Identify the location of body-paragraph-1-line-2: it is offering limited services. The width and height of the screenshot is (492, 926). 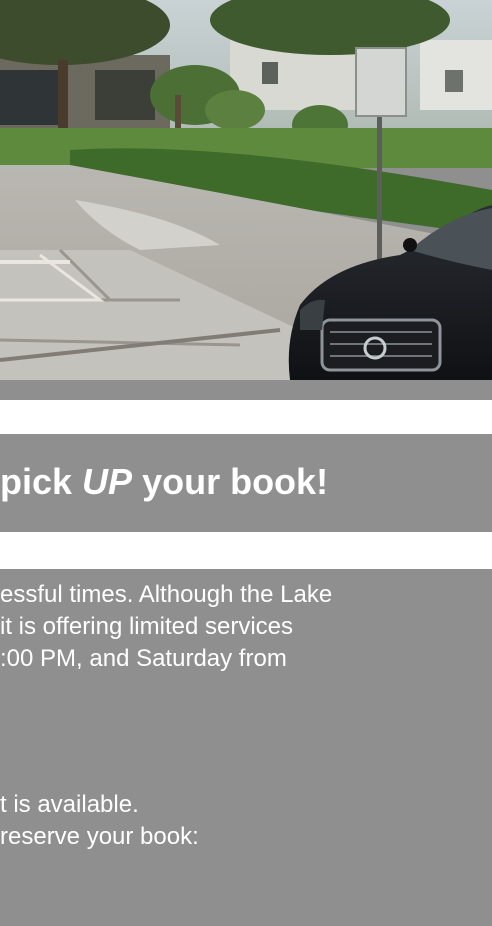
(146, 626).